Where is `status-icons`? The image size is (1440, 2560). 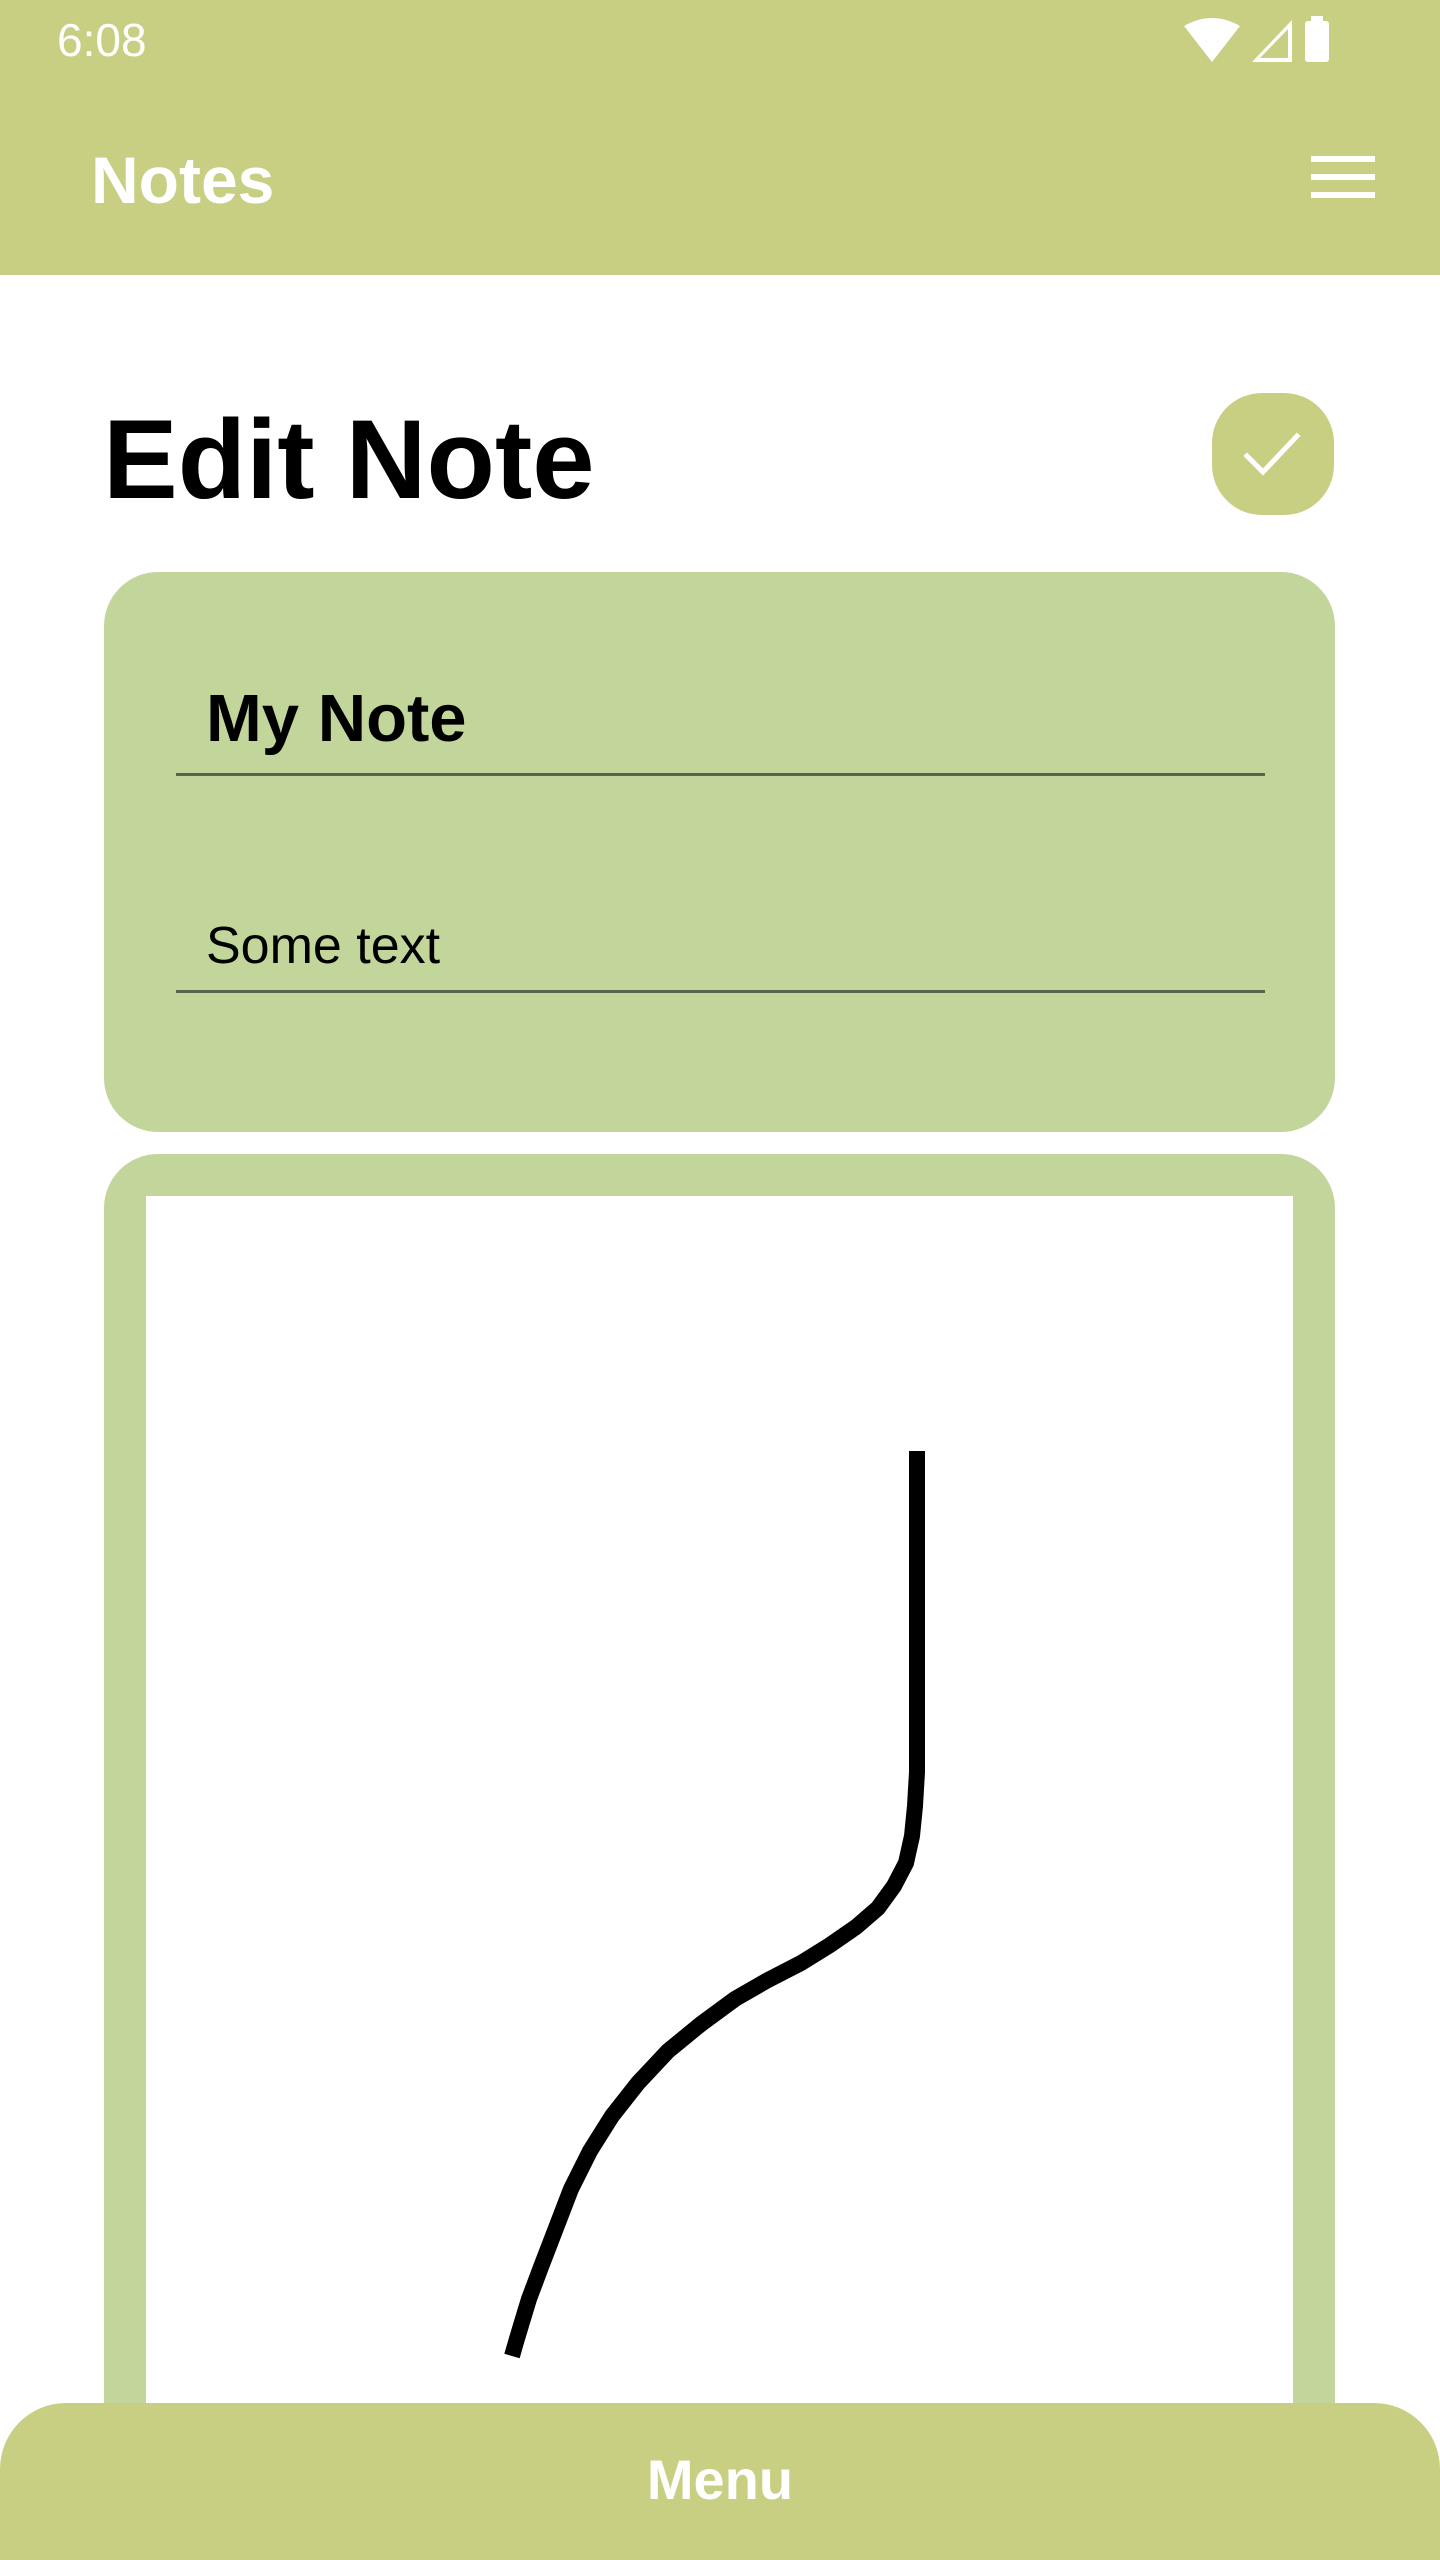
status-icons is located at coordinates (1256, 39).